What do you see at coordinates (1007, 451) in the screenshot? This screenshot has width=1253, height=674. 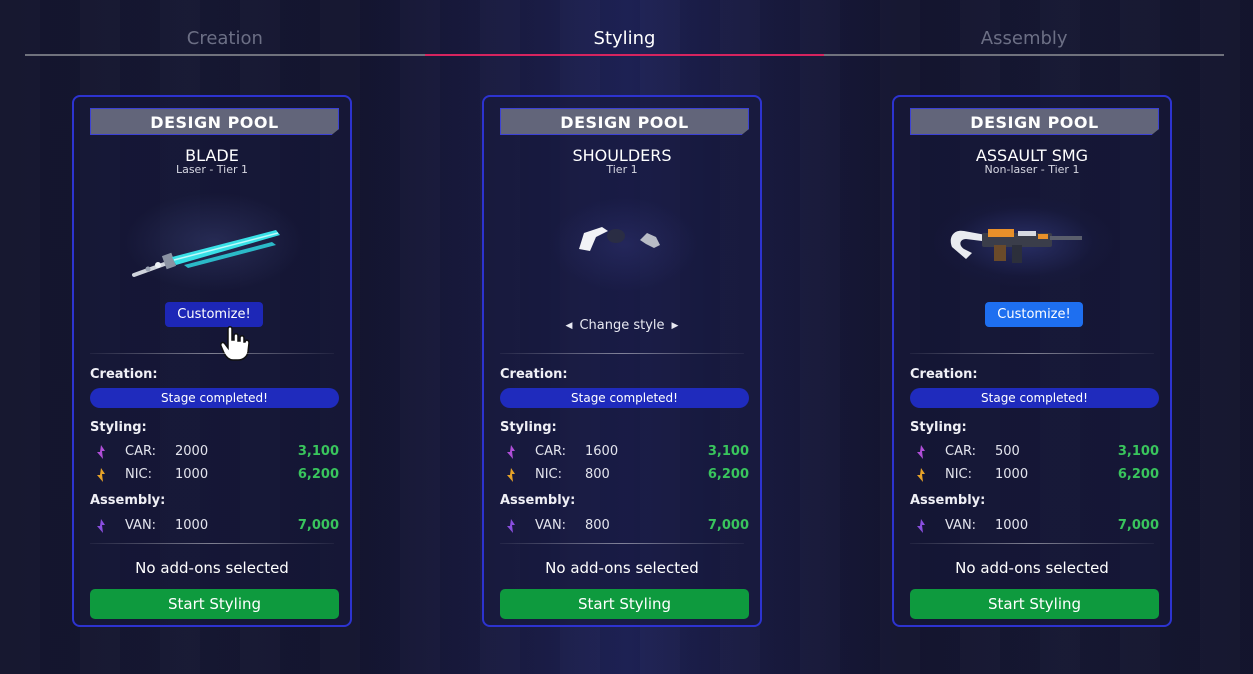 I see `resource-cost: 500` at bounding box center [1007, 451].